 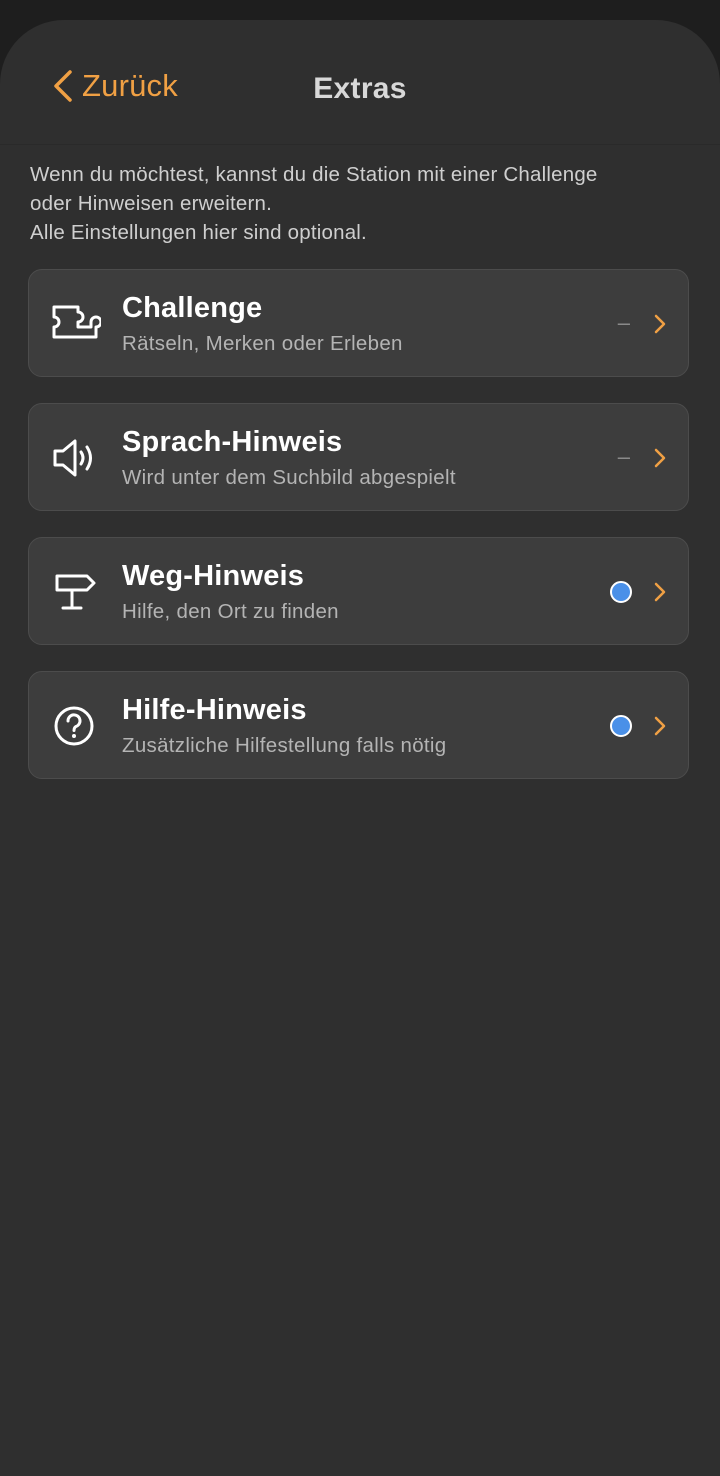 I want to click on extras-item-challenge: Challenge Rätseln, Merken oder Erleben –, so click(x=358, y=323).